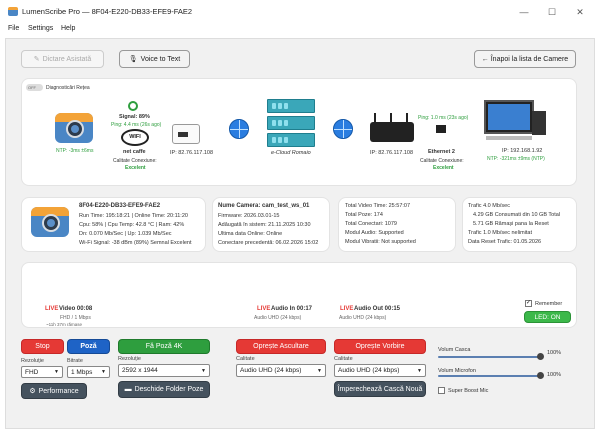  What do you see at coordinates (278, 318) in the screenshot?
I see `audio-in-sub: Audio UHD (24 kbps)` at bounding box center [278, 318].